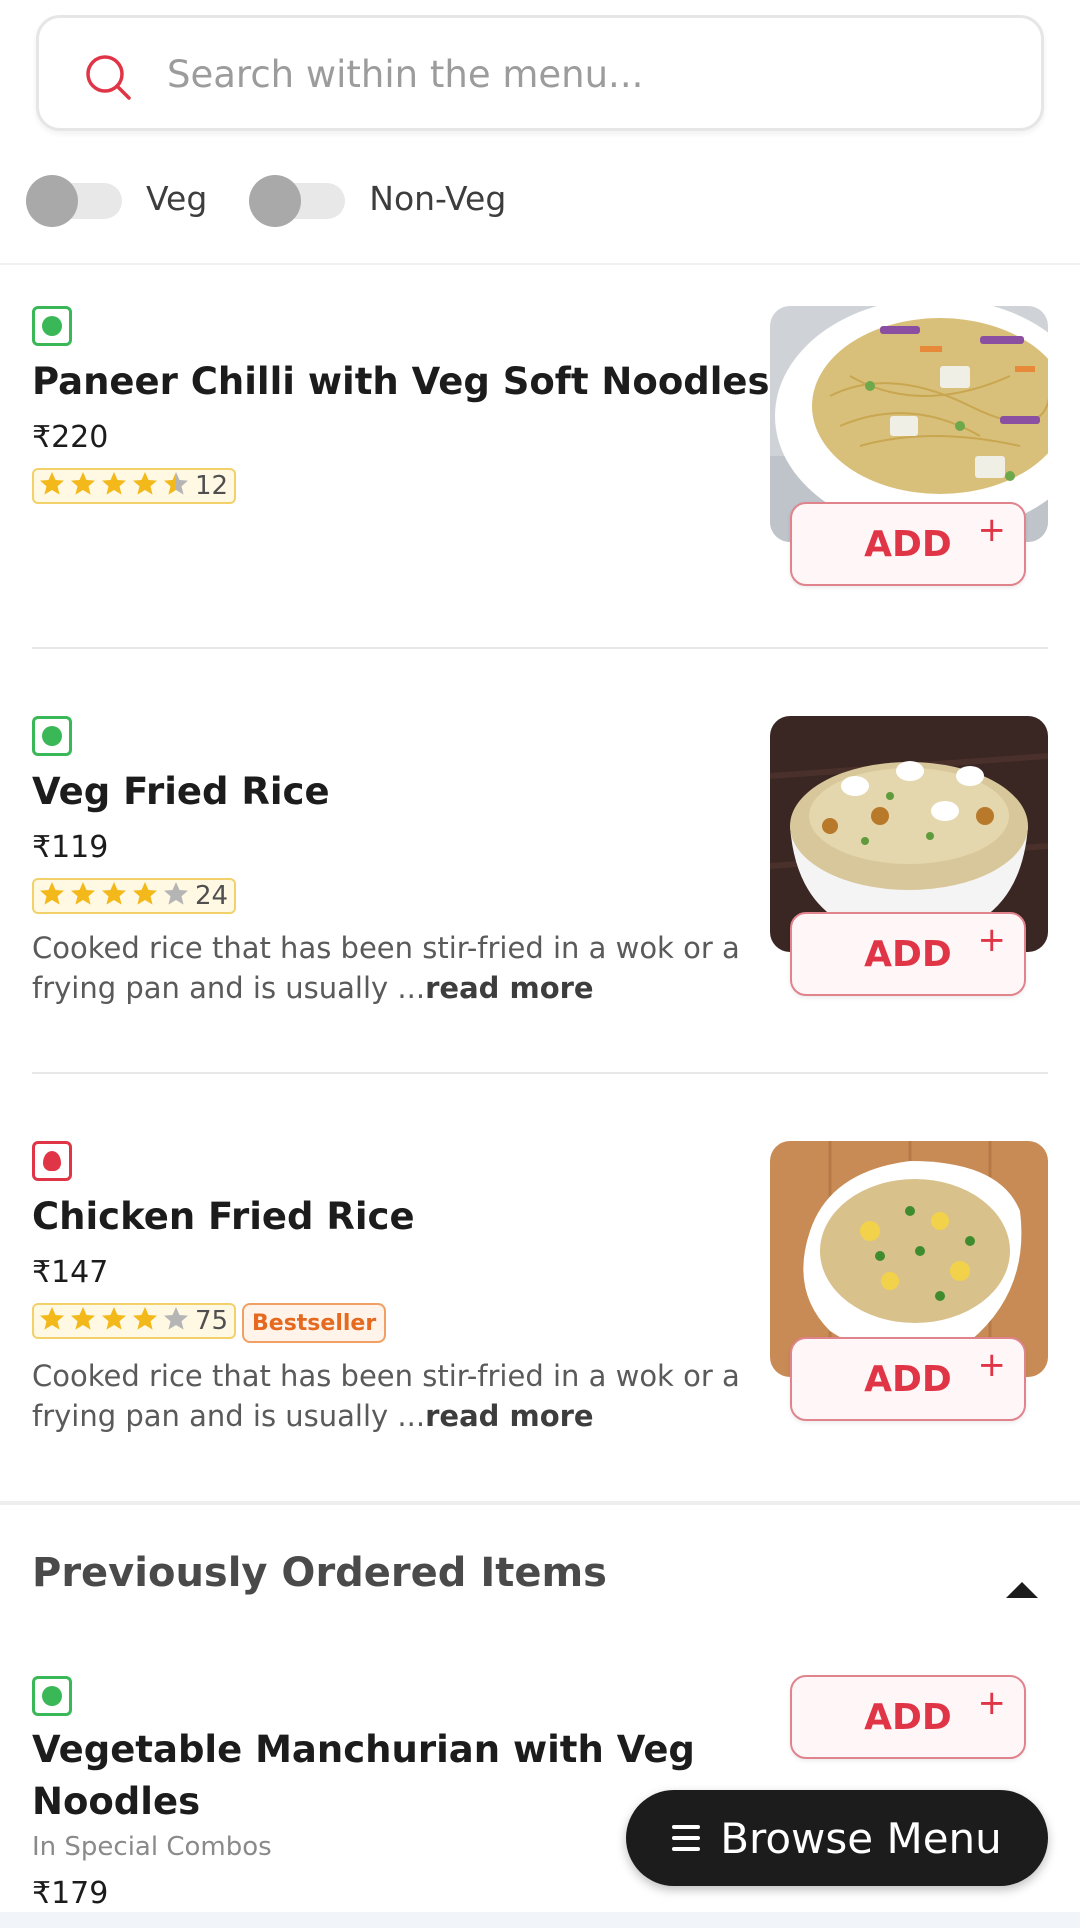  I want to click on rating-count: 75, so click(212, 1321).